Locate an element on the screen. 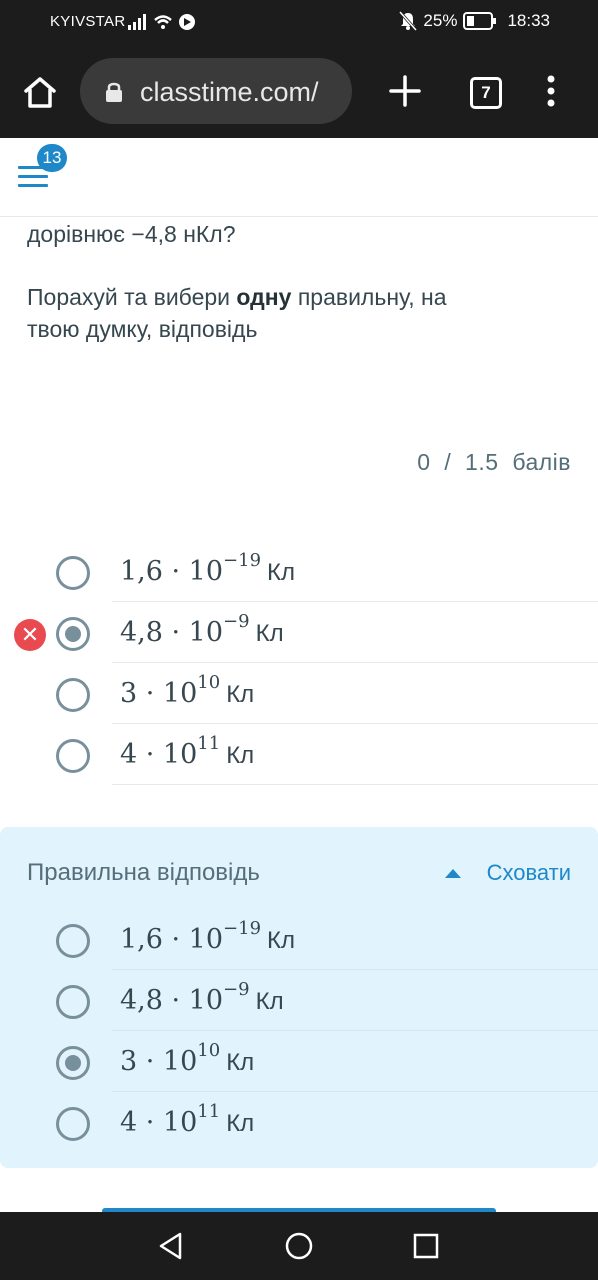 The image size is (598, 1280). correct-option-marked: 3 · 1010 Кл is located at coordinates (299, 1062).